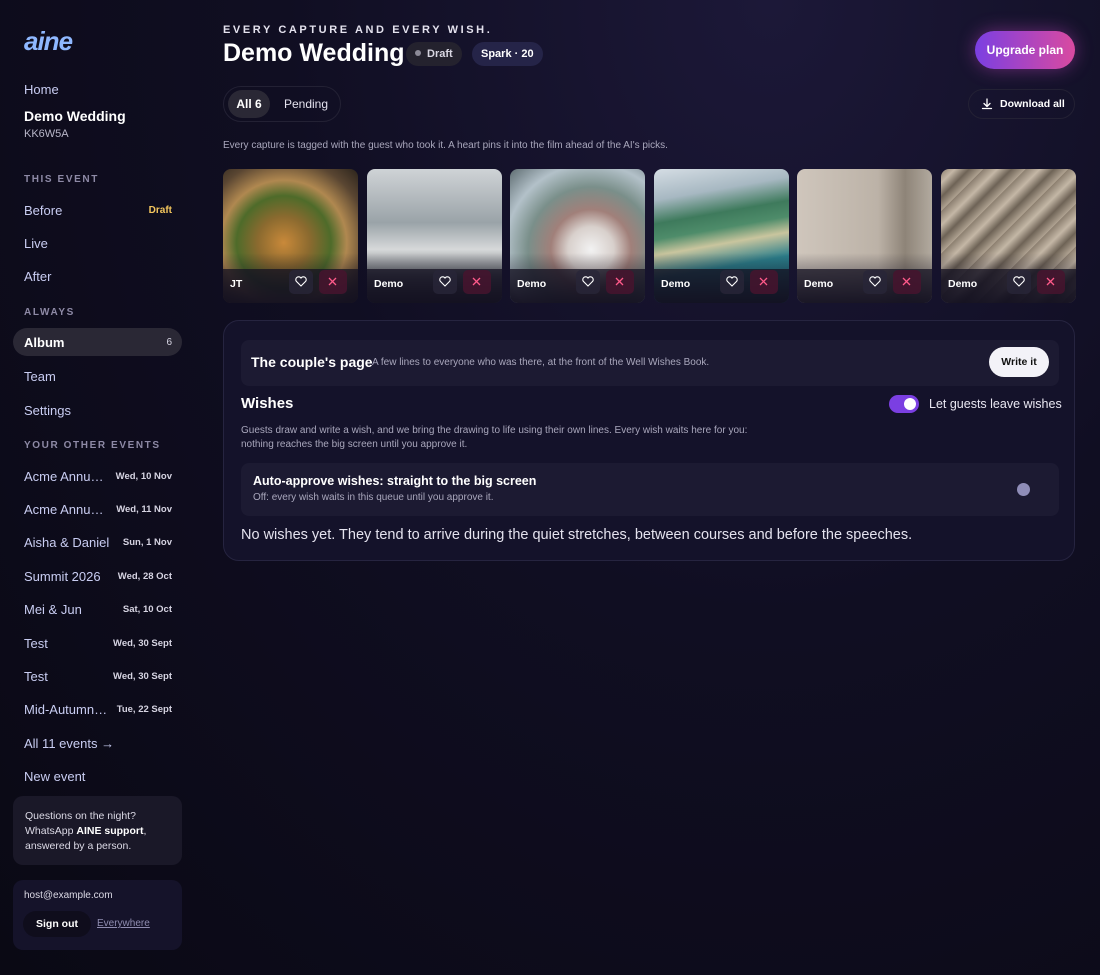  Describe the element at coordinates (123, 923) in the screenshot. I see `sign-out-everywhere-link: Everywhere` at that location.